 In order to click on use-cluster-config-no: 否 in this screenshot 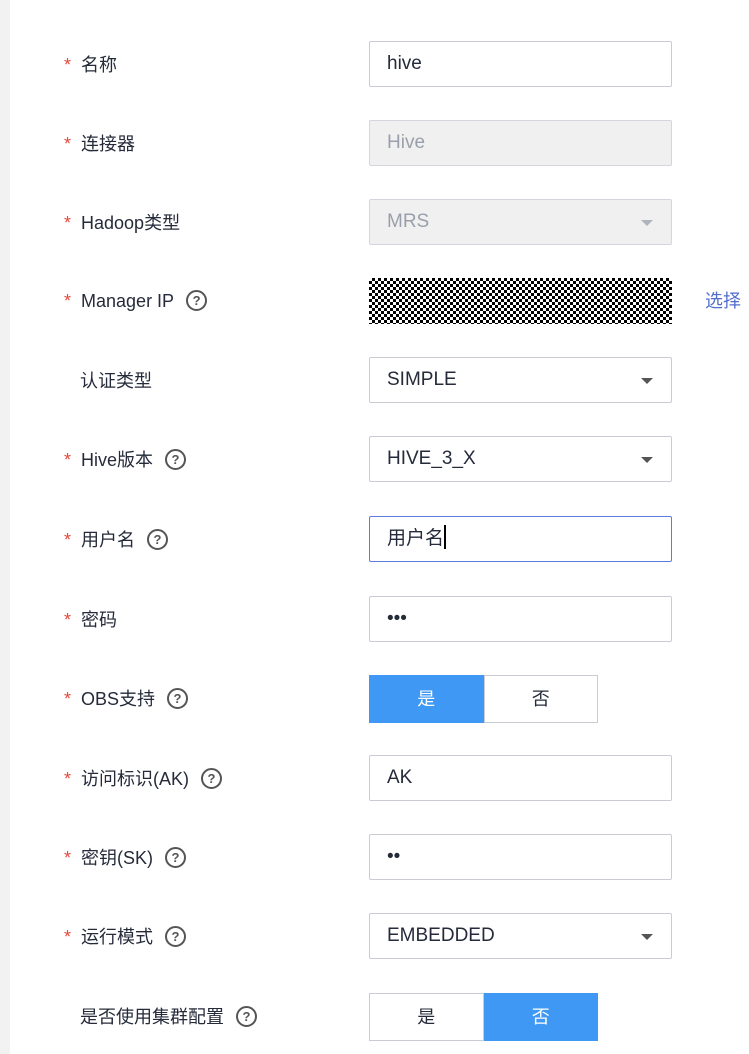, I will do `click(540, 1017)`.